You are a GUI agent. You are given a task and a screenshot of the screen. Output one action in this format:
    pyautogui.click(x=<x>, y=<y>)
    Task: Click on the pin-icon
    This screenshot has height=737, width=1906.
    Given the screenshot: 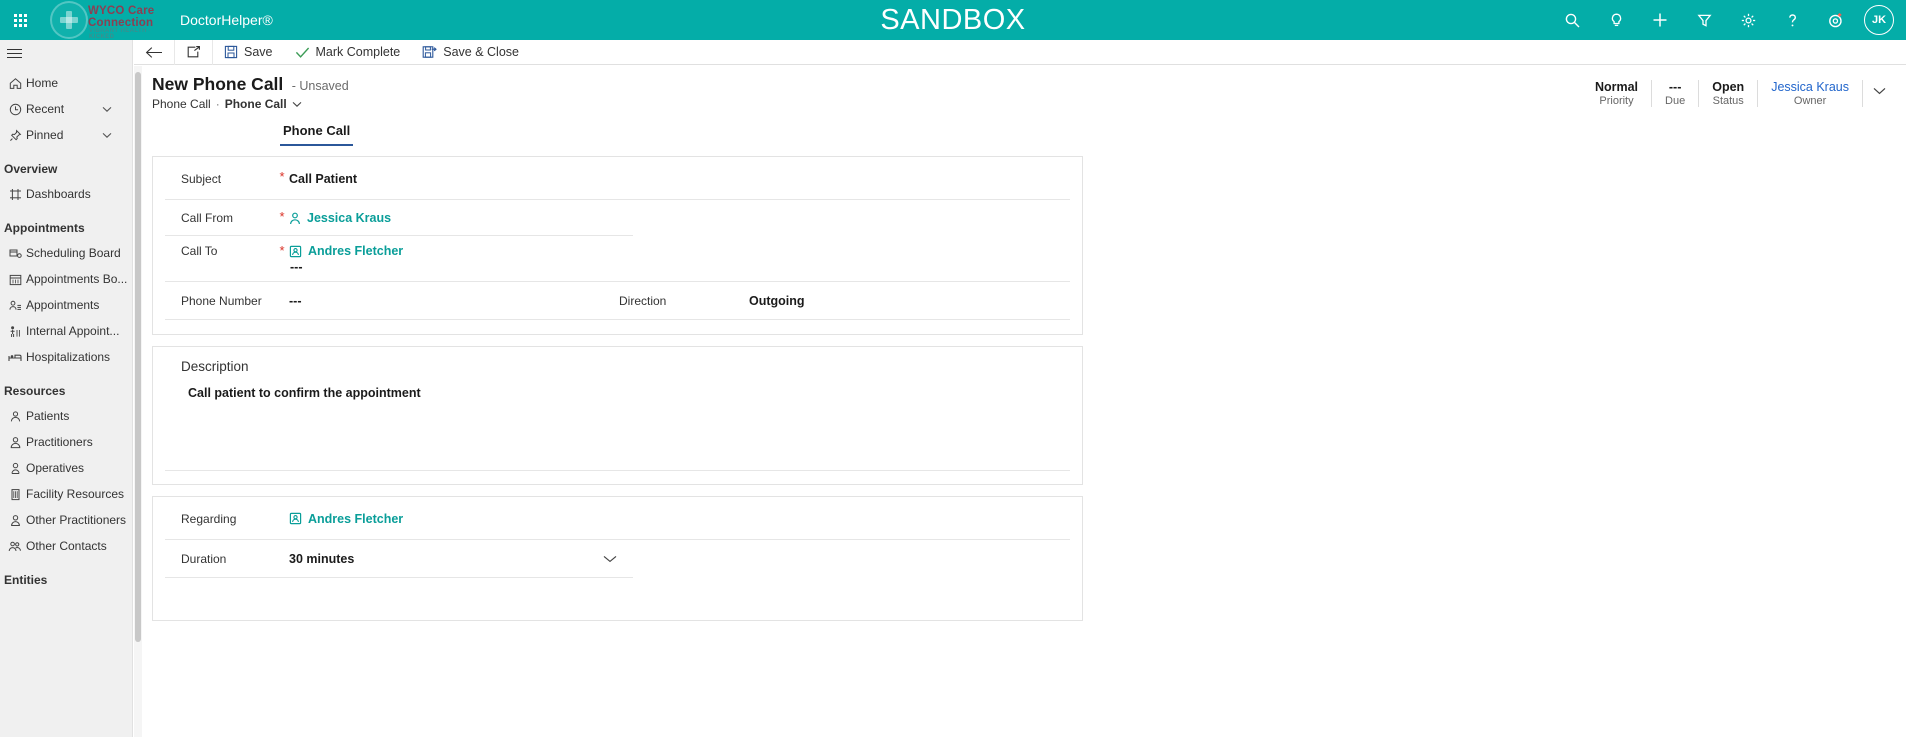 What is the action you would take?
    pyautogui.click(x=15, y=135)
    